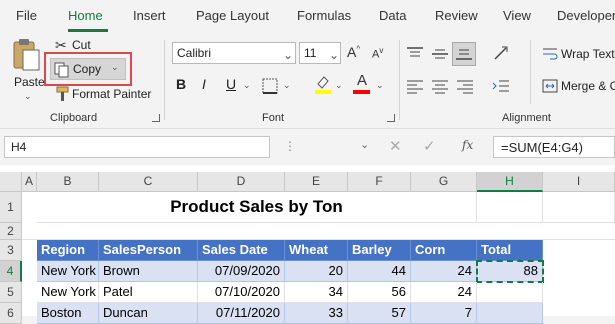 This screenshot has height=324, width=615. Describe the element at coordinates (85, 15) in the screenshot. I see `tab-home: Home` at that location.